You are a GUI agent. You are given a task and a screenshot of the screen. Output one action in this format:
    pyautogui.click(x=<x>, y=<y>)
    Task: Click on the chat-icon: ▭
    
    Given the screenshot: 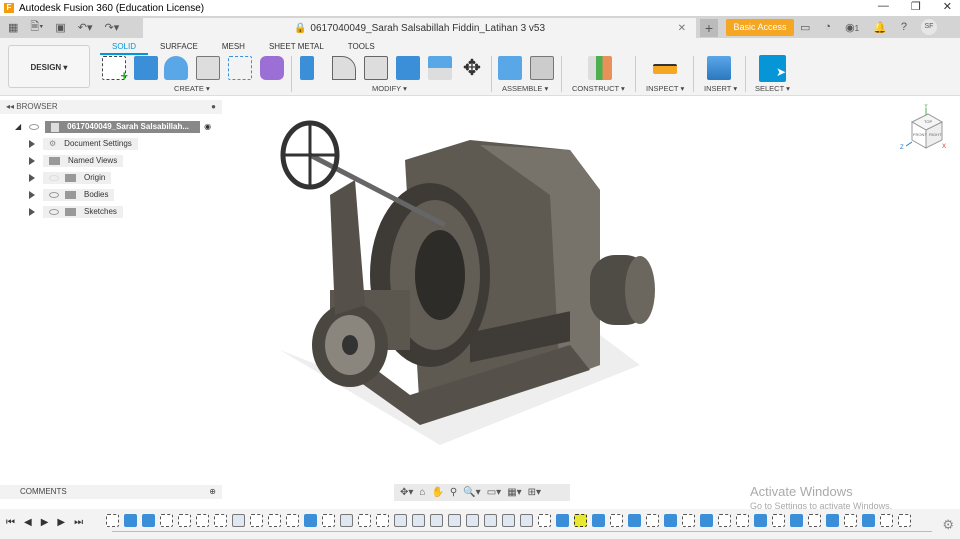 What is the action you would take?
    pyautogui.click(x=805, y=27)
    